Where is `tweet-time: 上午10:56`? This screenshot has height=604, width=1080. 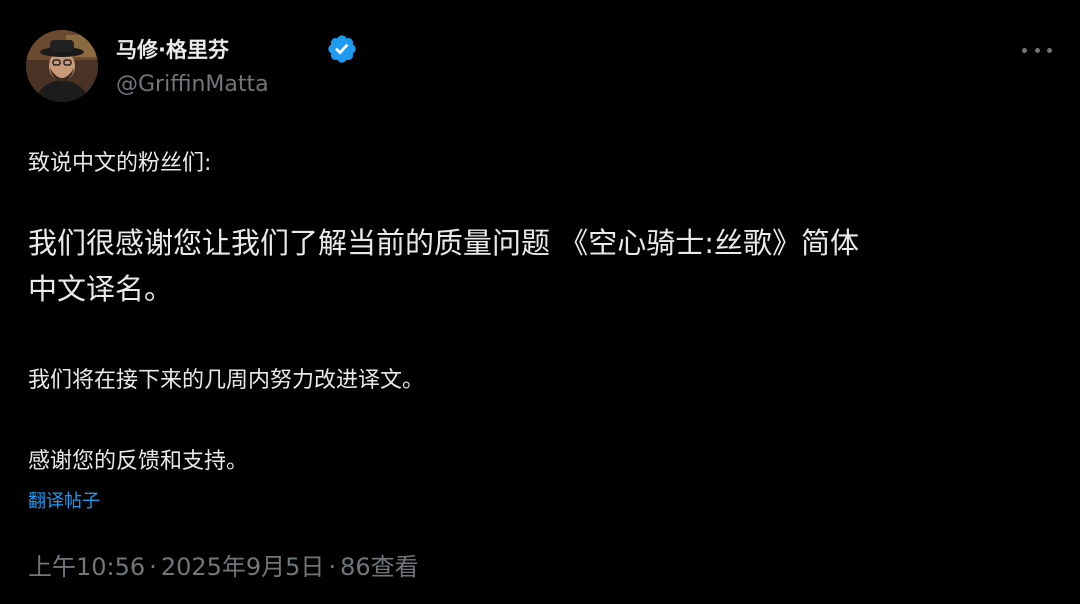
tweet-time: 上午10:56 is located at coordinates (86, 567).